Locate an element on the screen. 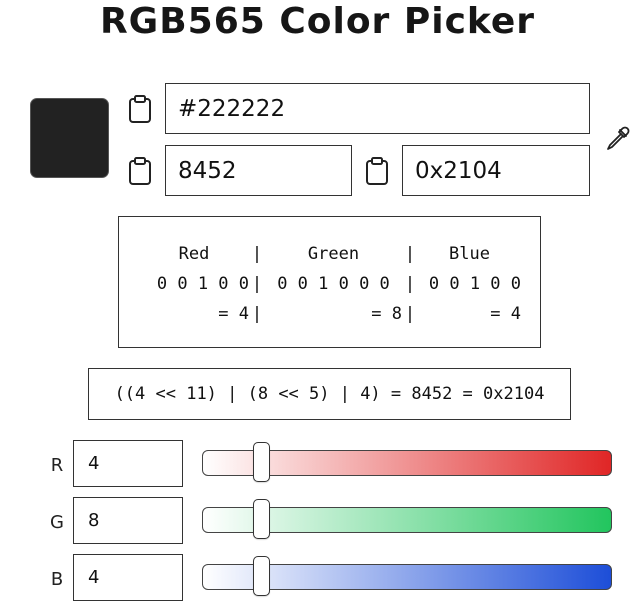 Image resolution: width=635 pixels, height=605 pixels. blue-sum: = 4 is located at coordinates (505, 314).